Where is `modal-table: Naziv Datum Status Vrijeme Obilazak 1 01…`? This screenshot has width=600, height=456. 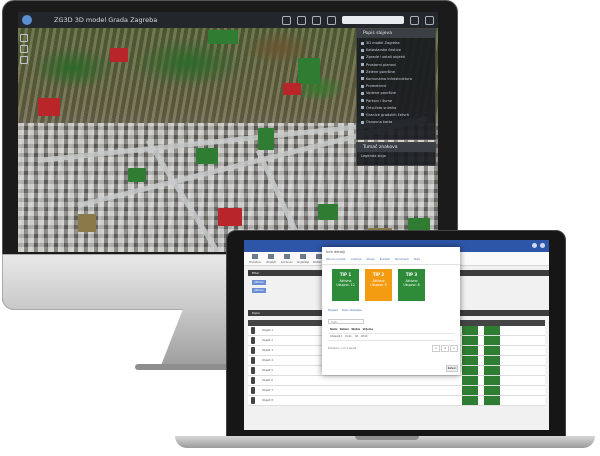 modal-table: Naziv Datum Status Vrijeme Obilazak 1 01… is located at coordinates (391, 334).